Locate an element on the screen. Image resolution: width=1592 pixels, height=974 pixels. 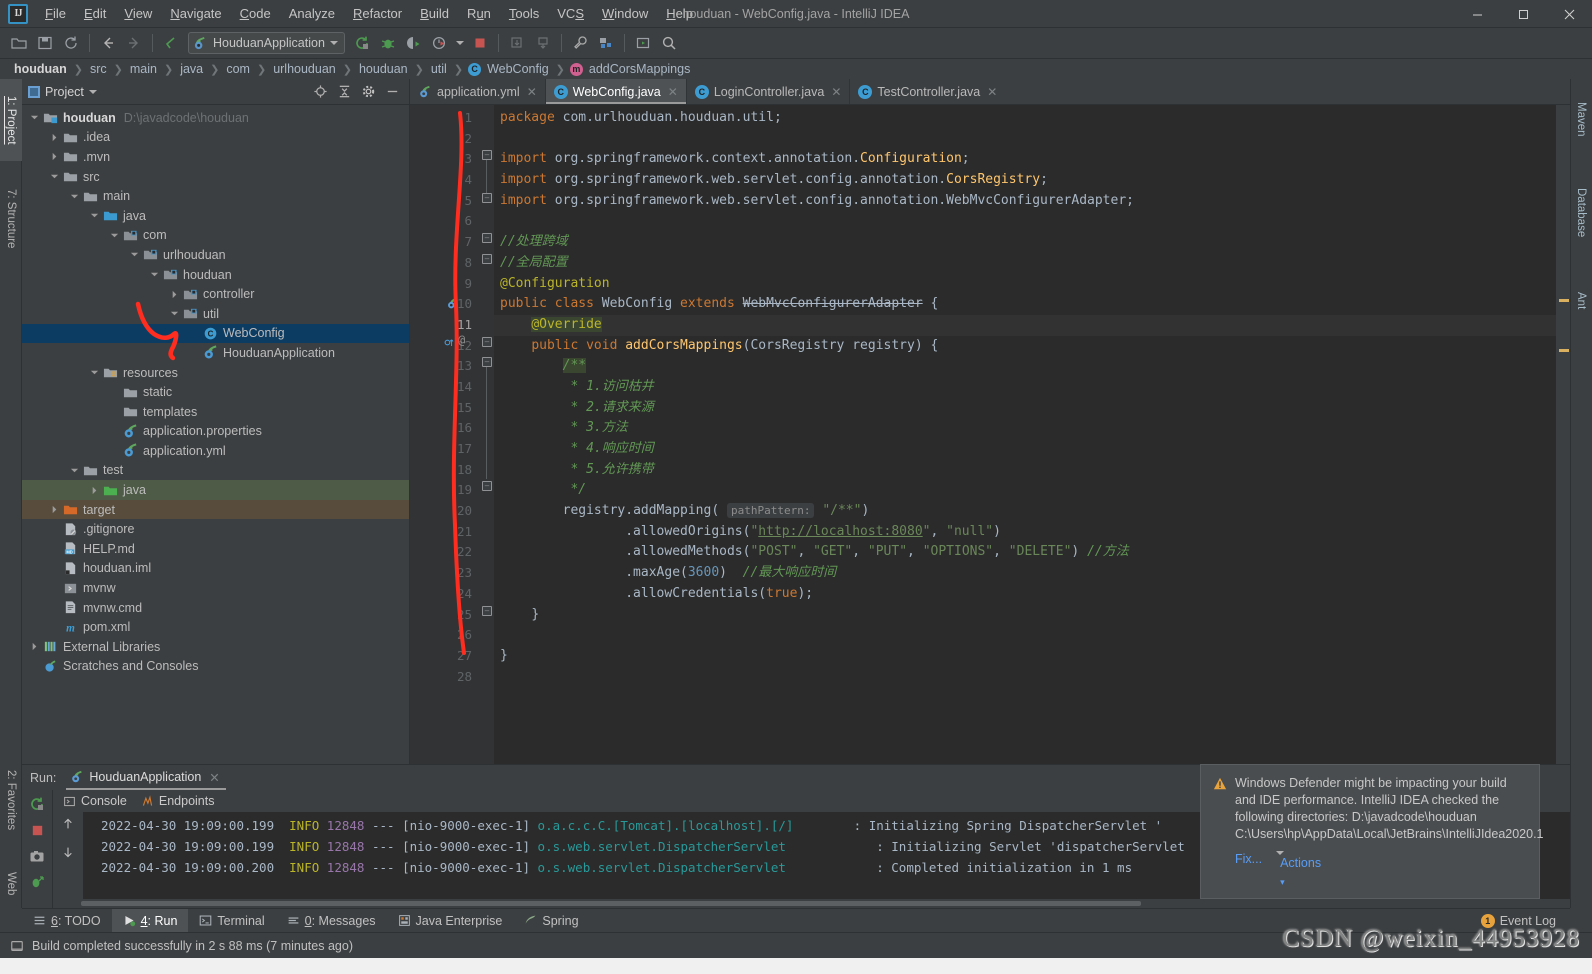
scroll-down-icon is located at coordinates (68, 852).